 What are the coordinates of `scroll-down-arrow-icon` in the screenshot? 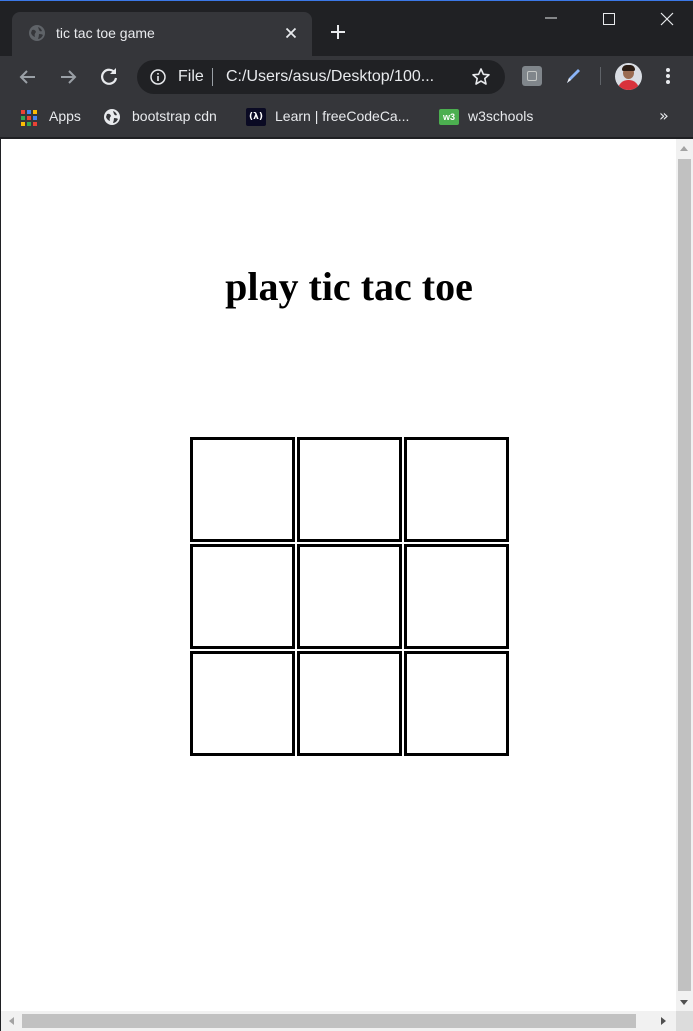 It's located at (684, 1002).